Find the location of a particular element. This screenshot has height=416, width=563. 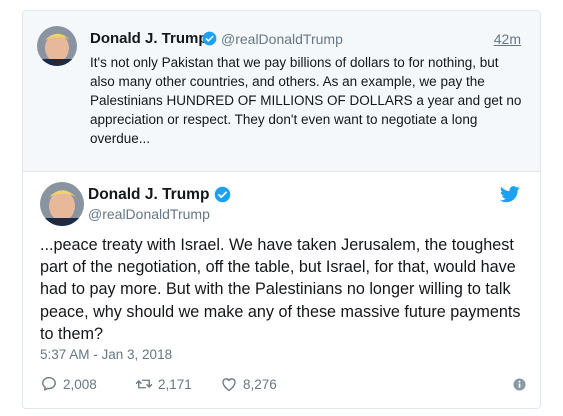

reply-count: 2,008 is located at coordinates (80, 384).